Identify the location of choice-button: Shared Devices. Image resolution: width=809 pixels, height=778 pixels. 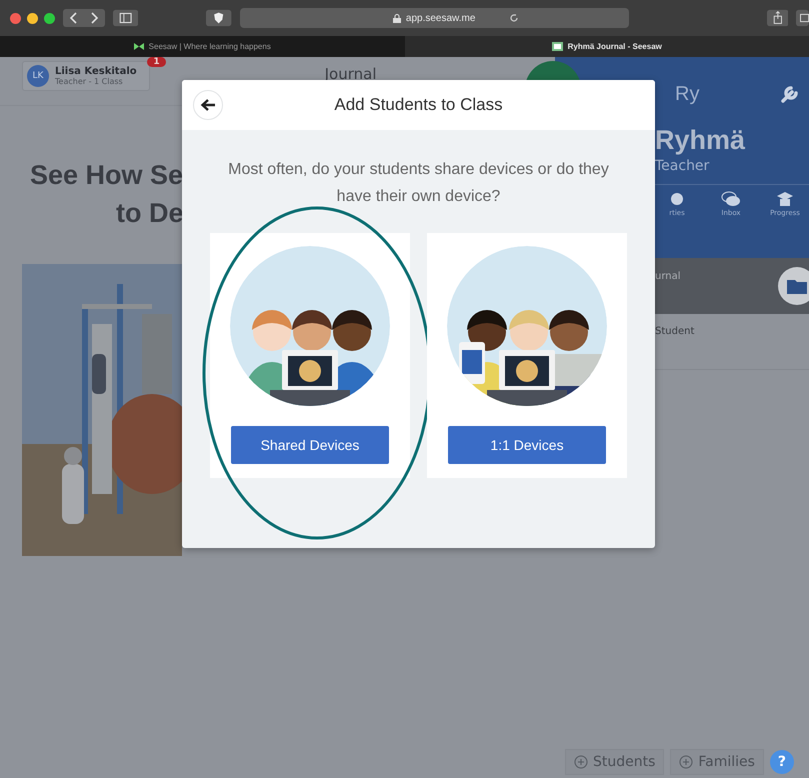
(310, 445).